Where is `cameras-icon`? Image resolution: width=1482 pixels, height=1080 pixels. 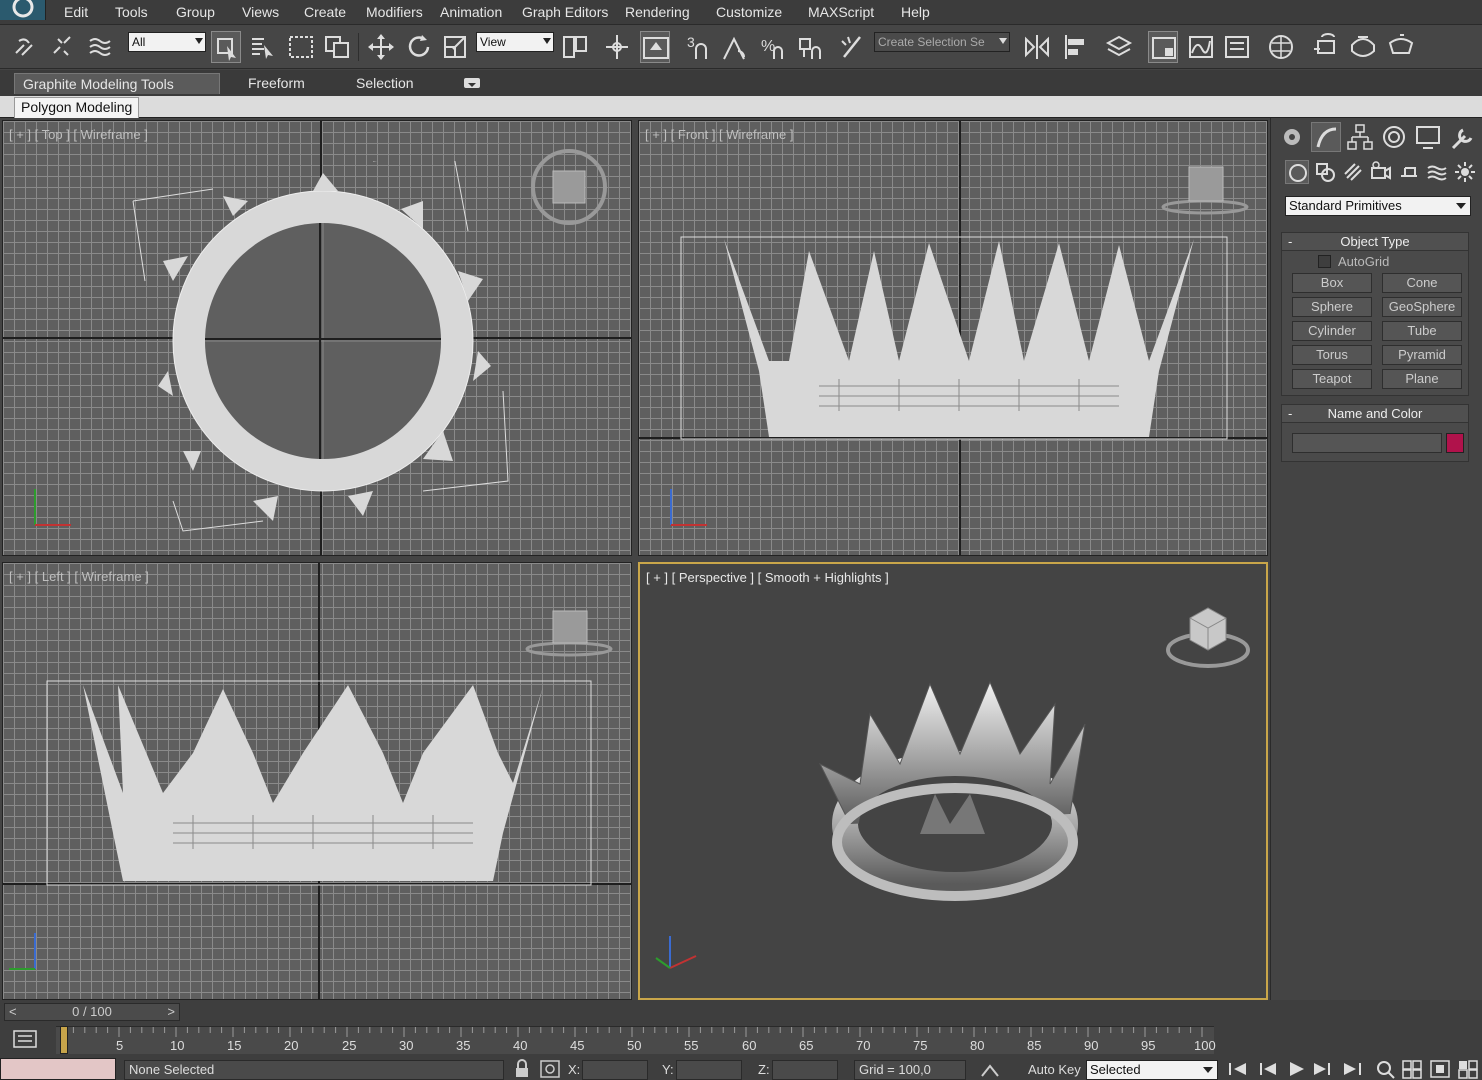 cameras-icon is located at coordinates (1381, 172).